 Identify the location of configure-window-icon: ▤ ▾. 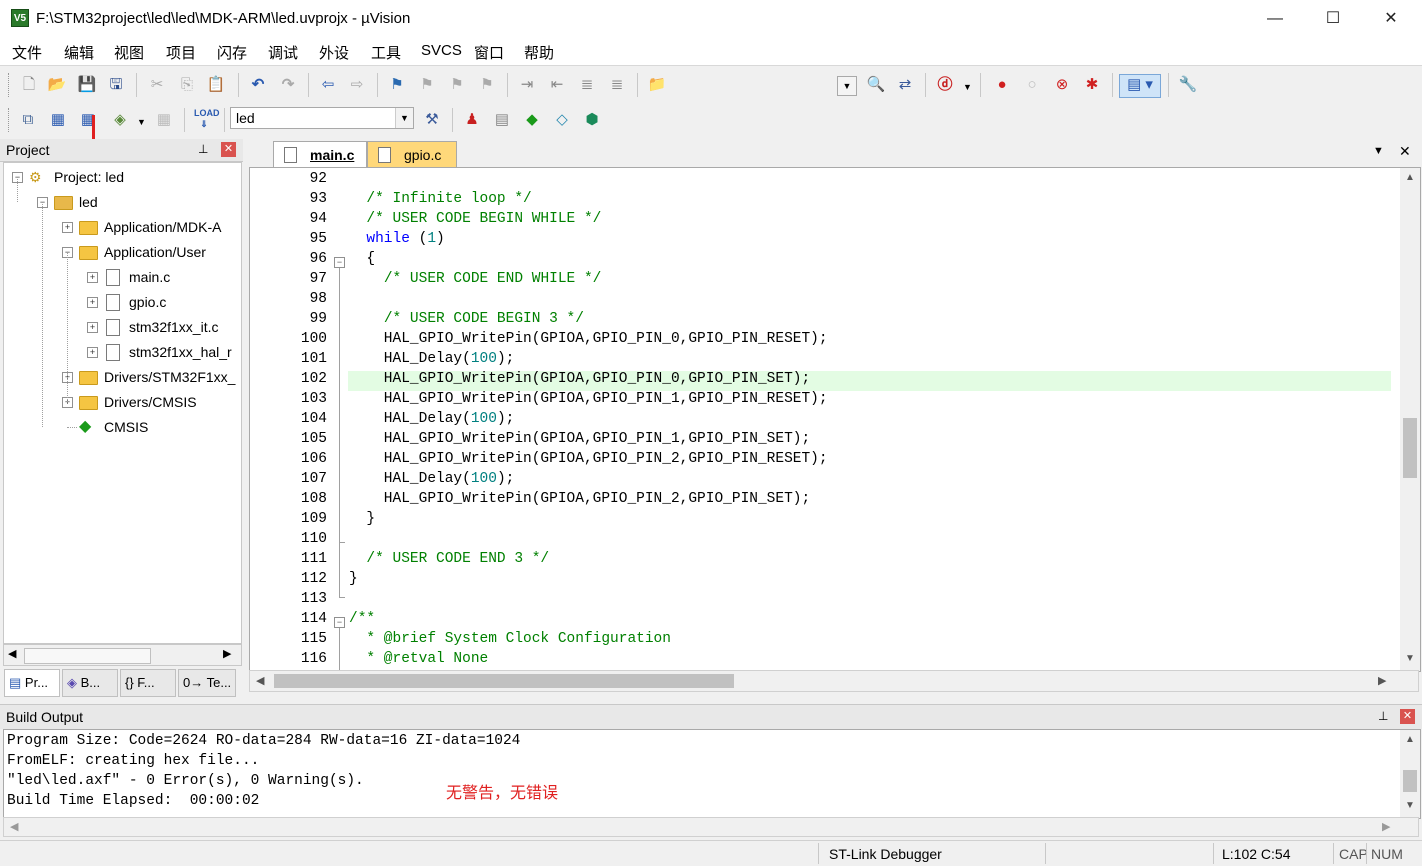
(1140, 86).